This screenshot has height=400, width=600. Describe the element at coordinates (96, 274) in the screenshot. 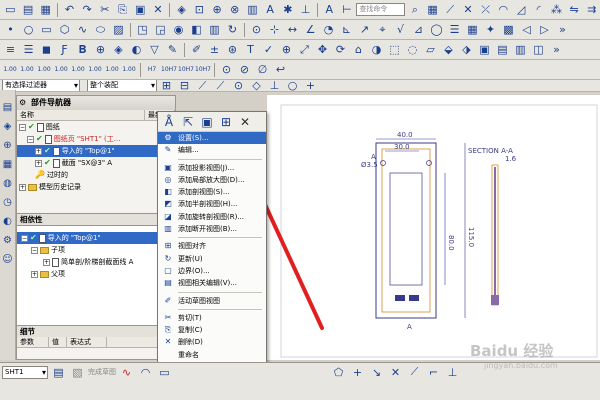

I see `dep-item-parents: + 父项` at that location.